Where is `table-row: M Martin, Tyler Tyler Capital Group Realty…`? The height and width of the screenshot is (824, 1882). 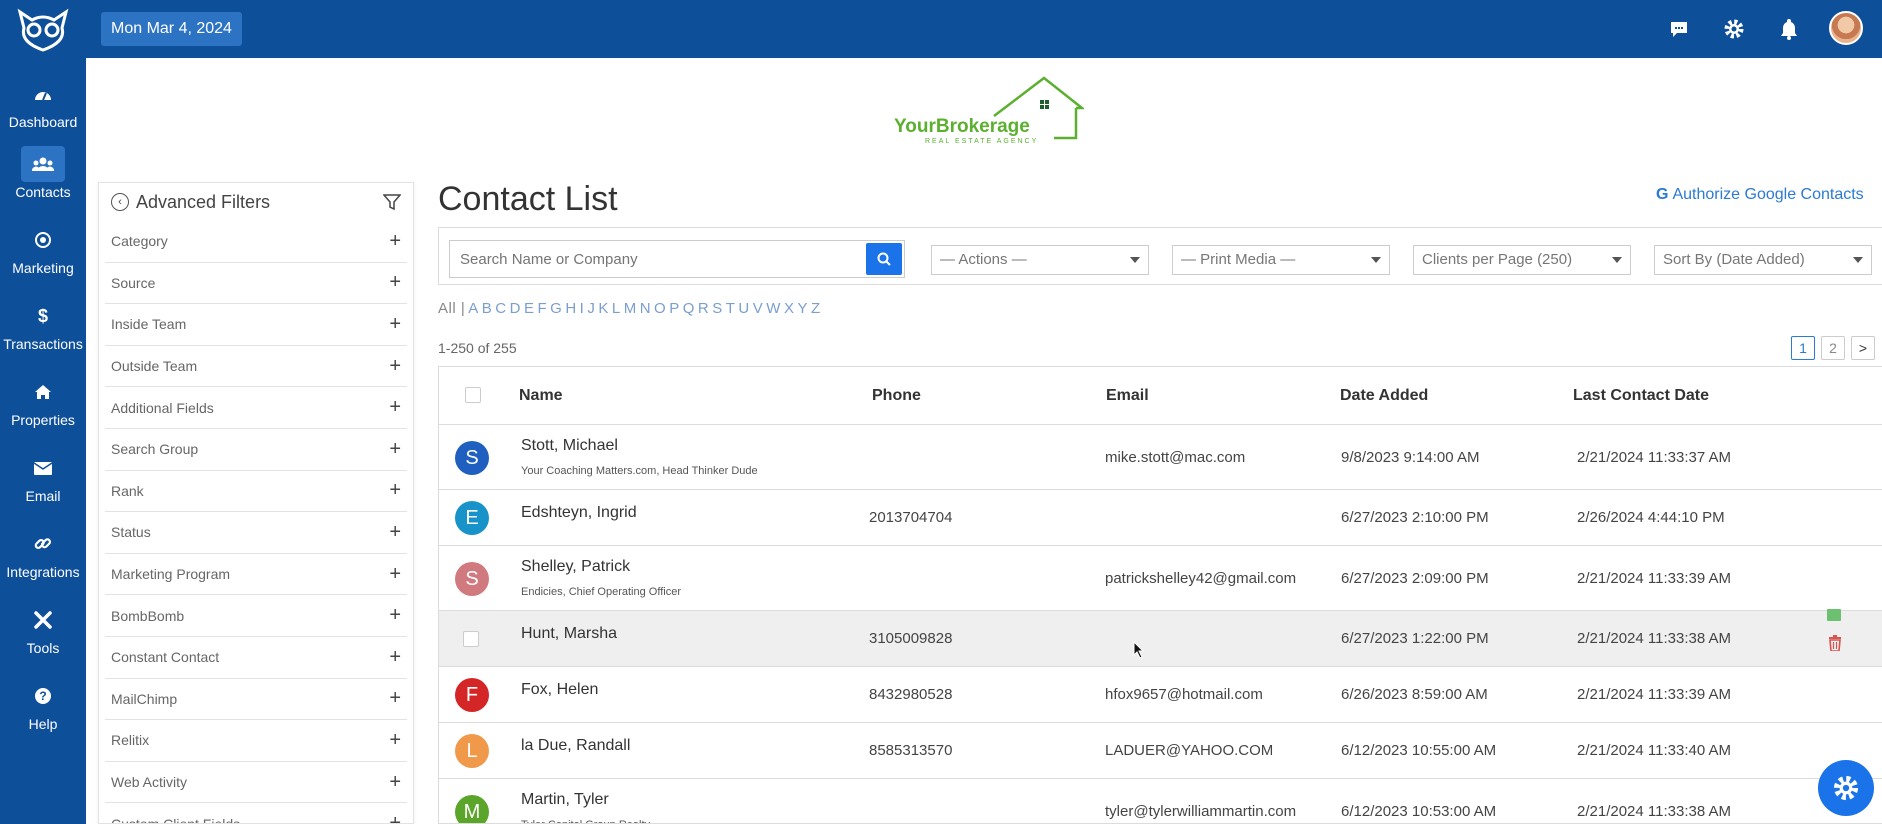 table-row: M Martin, Tyler Tyler Capital Group Realty… is located at coordinates (1160, 801).